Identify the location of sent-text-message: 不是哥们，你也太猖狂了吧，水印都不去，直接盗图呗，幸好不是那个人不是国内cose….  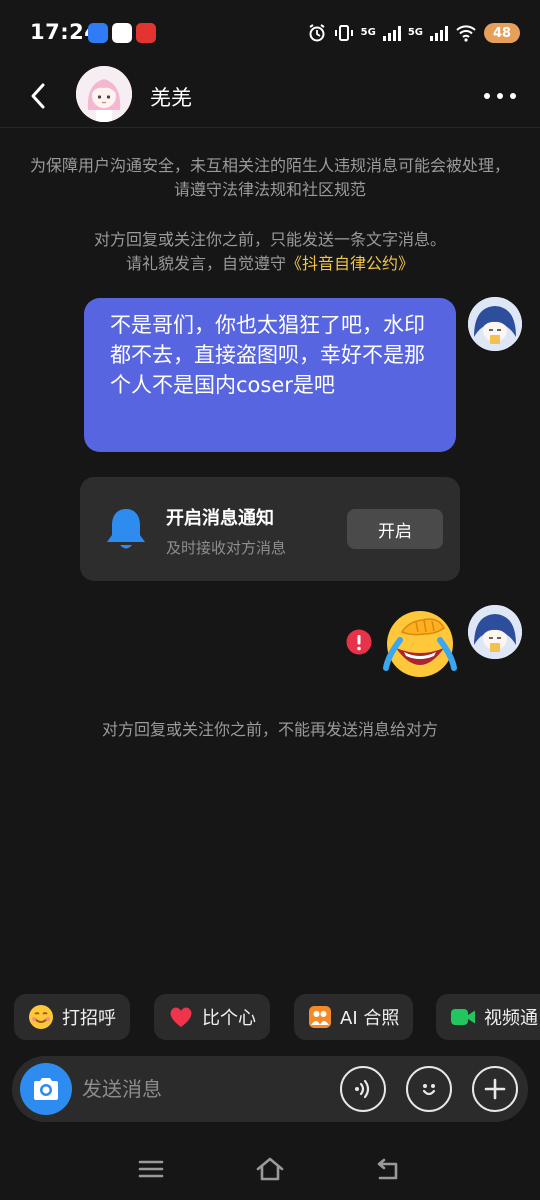
(270, 375).